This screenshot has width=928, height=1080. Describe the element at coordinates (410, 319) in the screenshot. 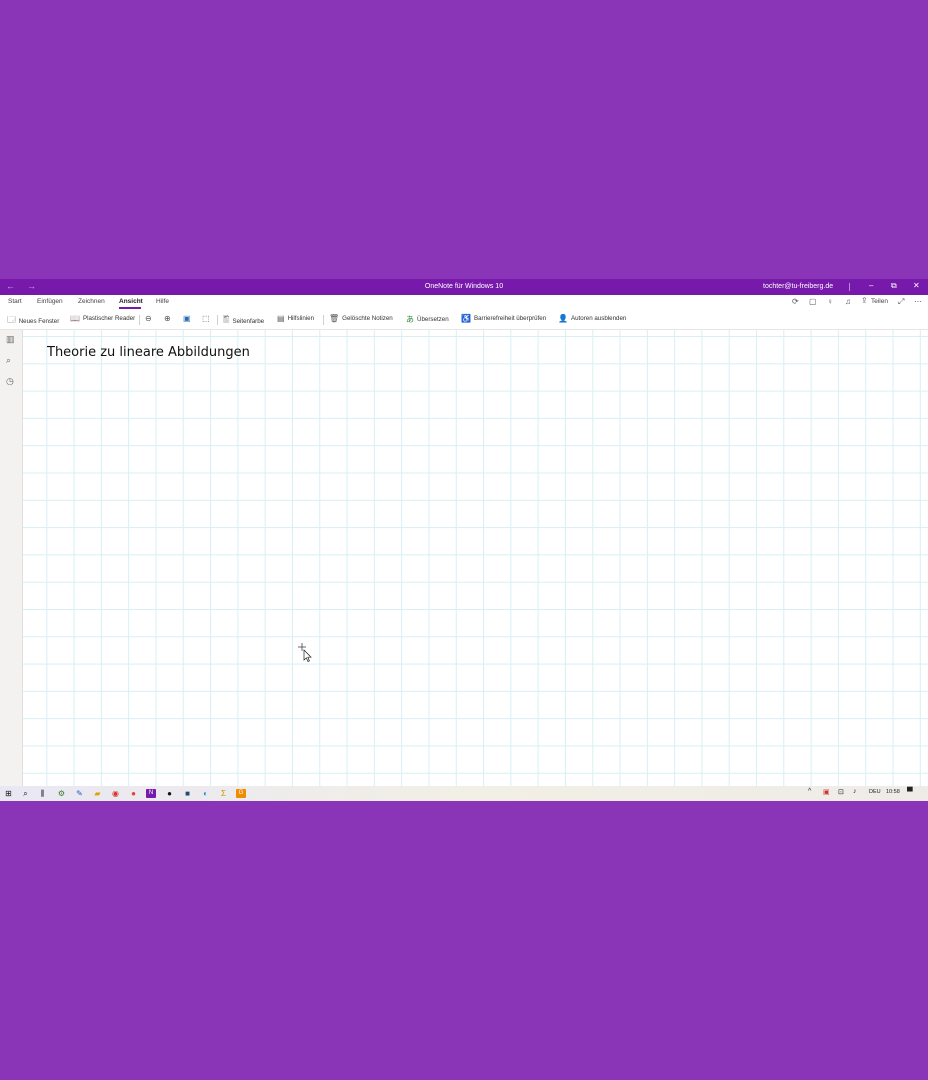

I see `translate-icon: あ` at that location.